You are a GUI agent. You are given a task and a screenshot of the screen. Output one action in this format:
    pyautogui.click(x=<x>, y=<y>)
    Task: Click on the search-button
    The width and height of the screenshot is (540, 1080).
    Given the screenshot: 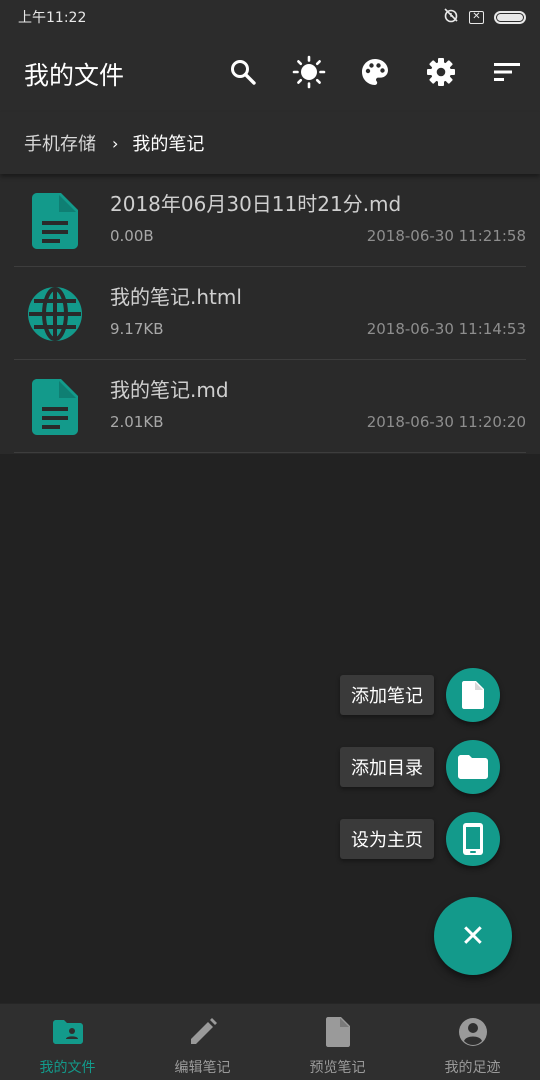 What is the action you would take?
    pyautogui.click(x=243, y=72)
    